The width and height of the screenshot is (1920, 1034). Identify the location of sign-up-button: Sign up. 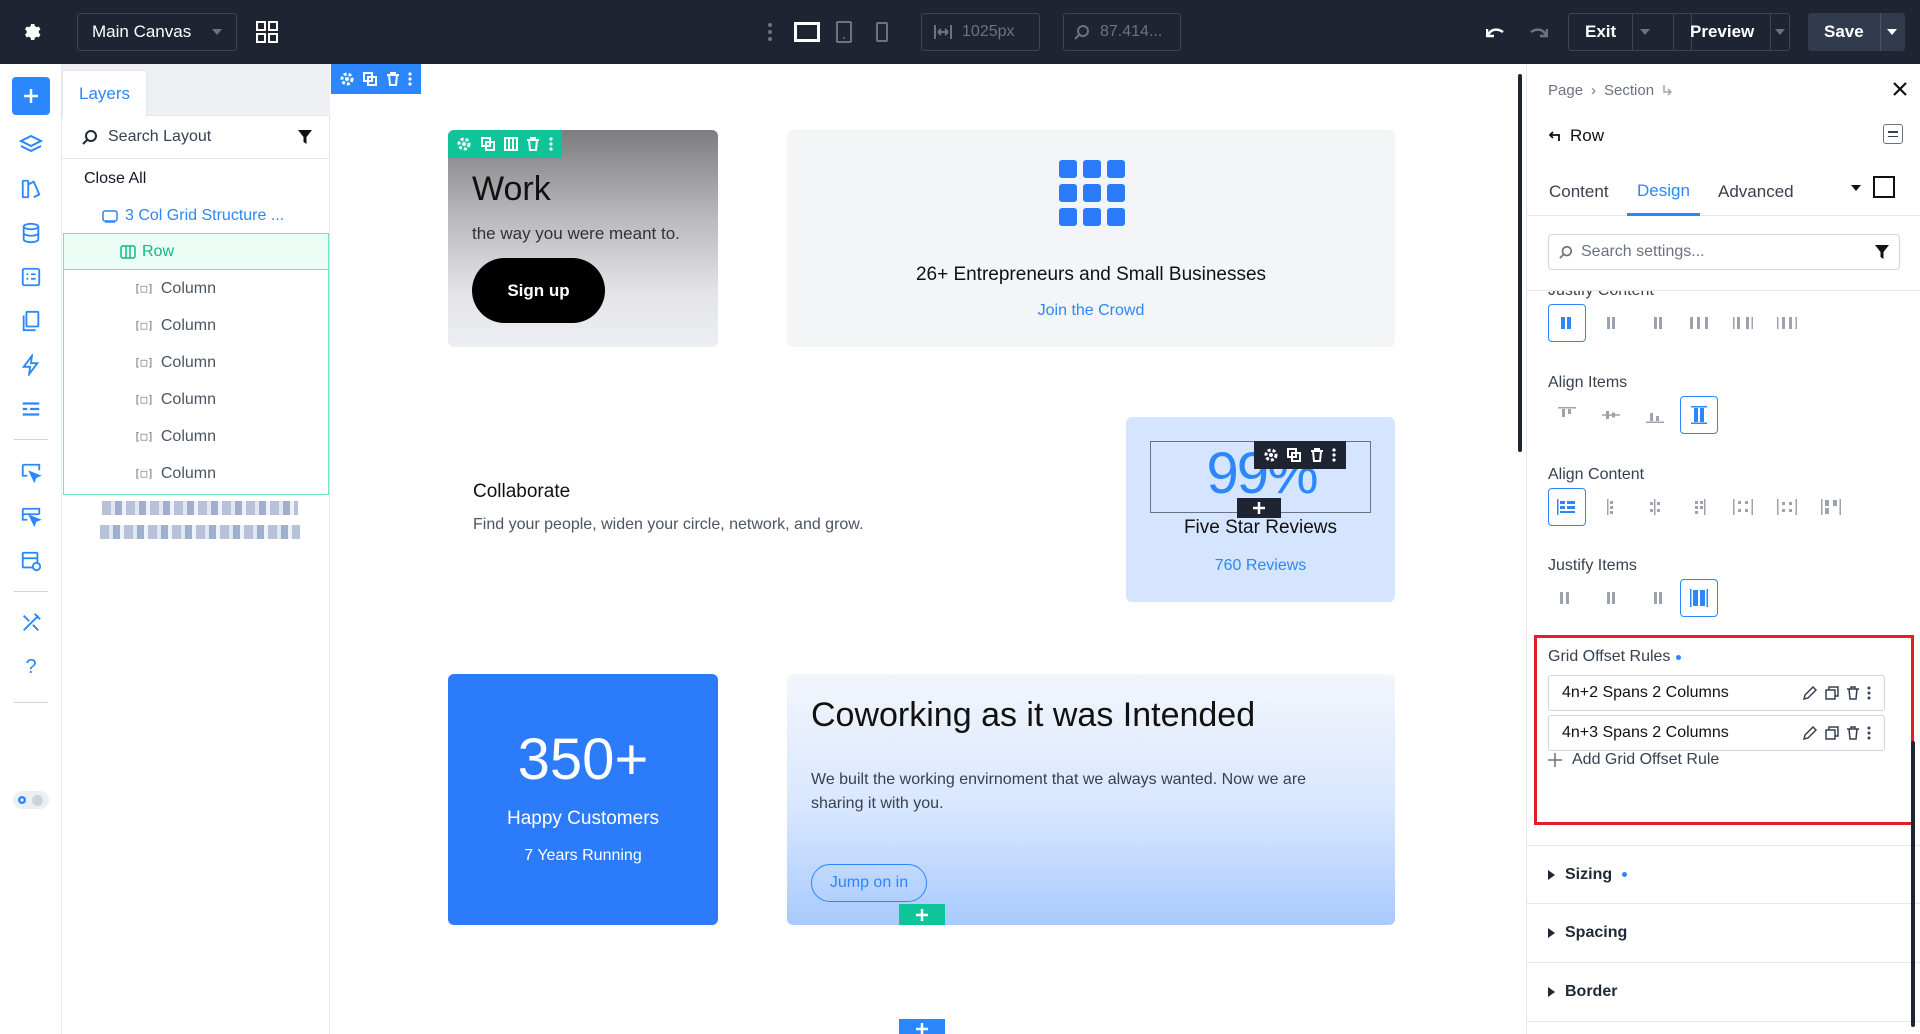
(538, 290).